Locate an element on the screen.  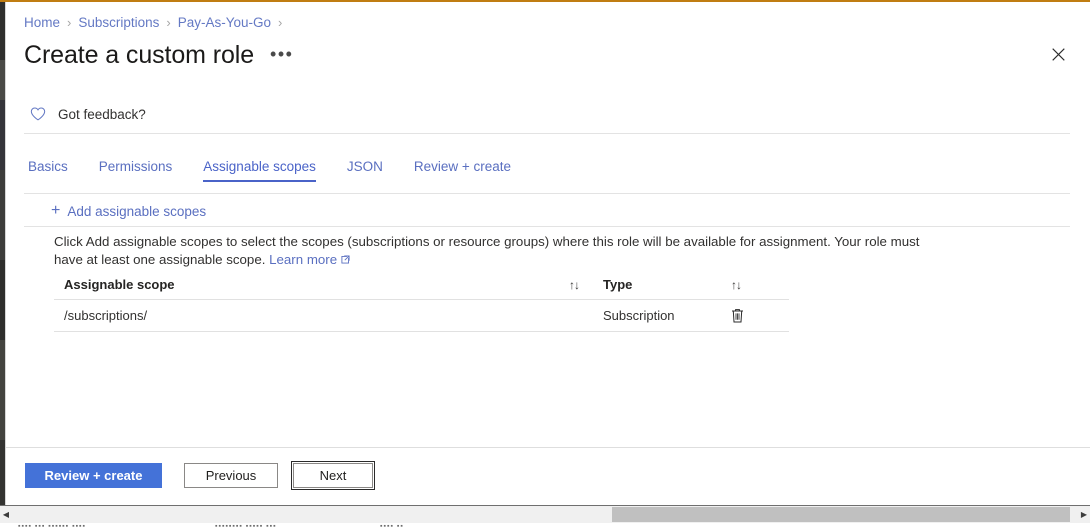
sort-type-button: ↑↓ is located at coordinates (746, 285).